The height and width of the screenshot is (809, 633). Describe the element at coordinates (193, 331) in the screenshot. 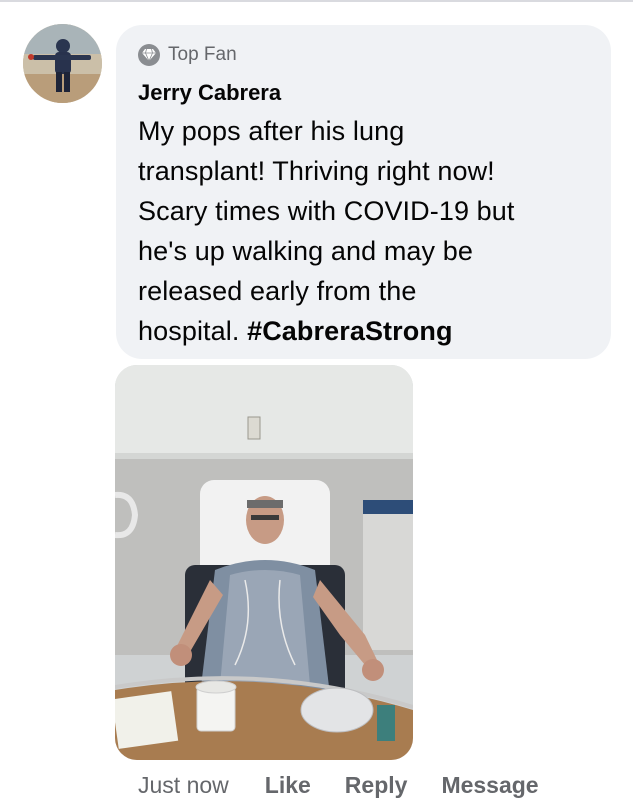

I see `comment-line: hospital.` at that location.